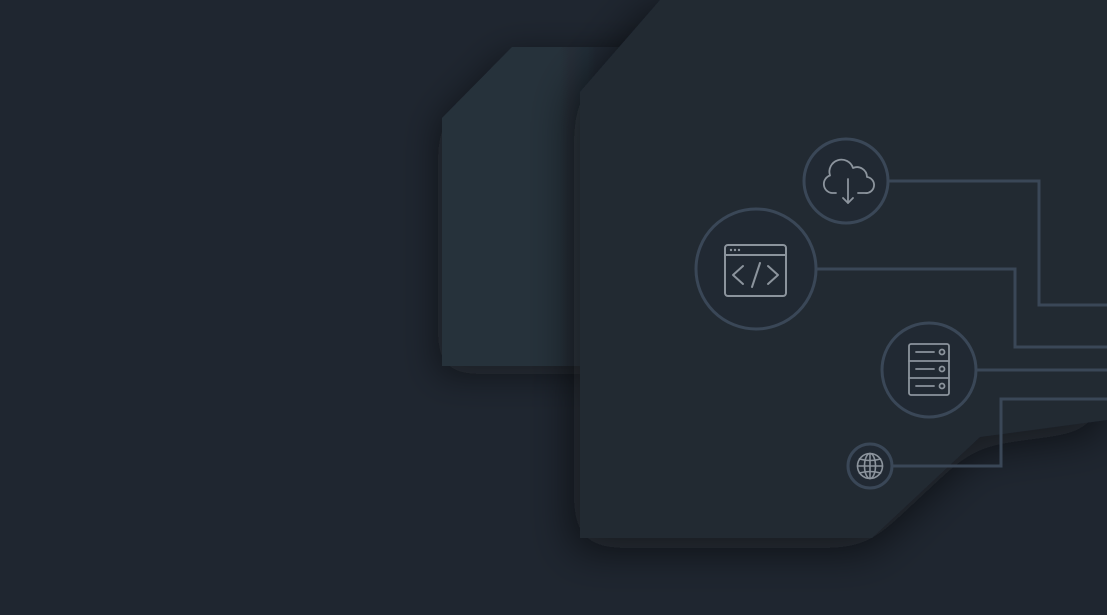 The image size is (1107, 615). I want to click on globe-node, so click(870, 466).